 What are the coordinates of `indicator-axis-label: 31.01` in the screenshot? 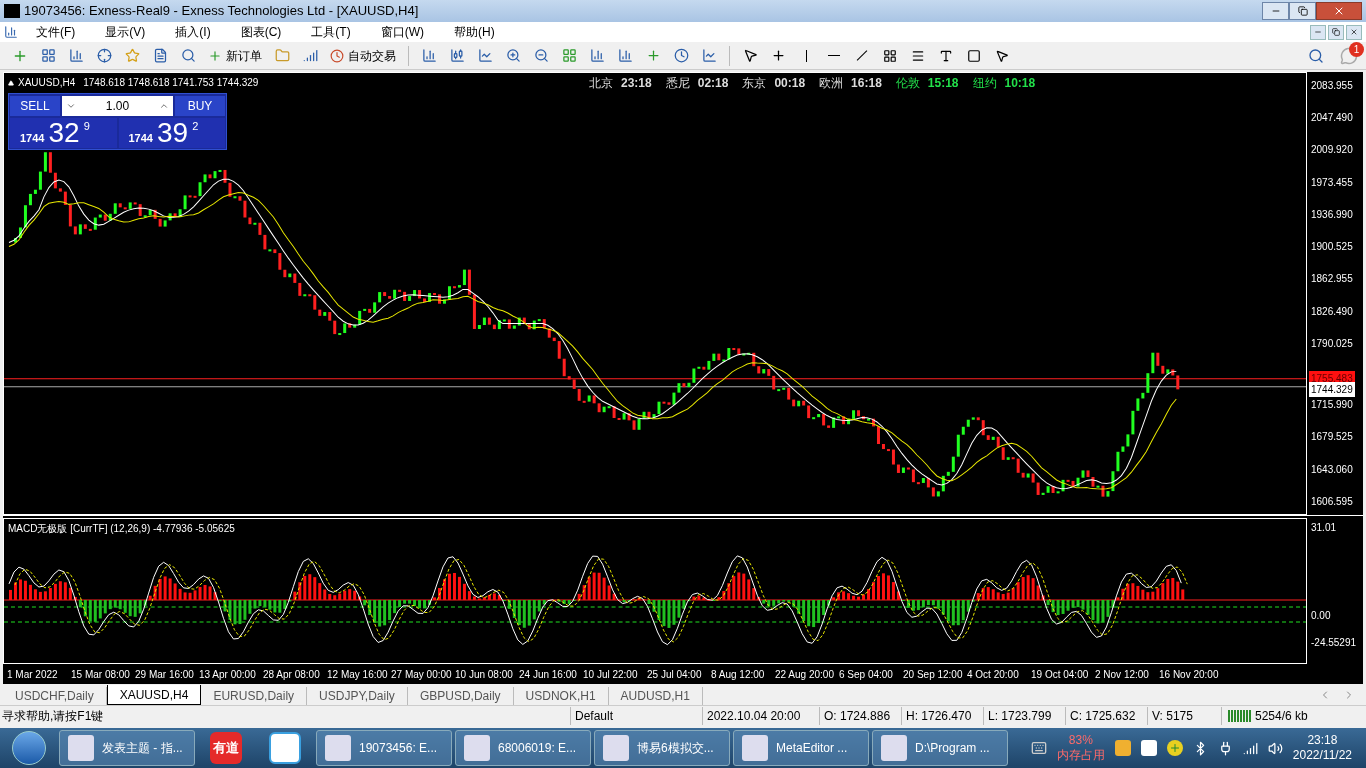 It's located at (1324, 528).